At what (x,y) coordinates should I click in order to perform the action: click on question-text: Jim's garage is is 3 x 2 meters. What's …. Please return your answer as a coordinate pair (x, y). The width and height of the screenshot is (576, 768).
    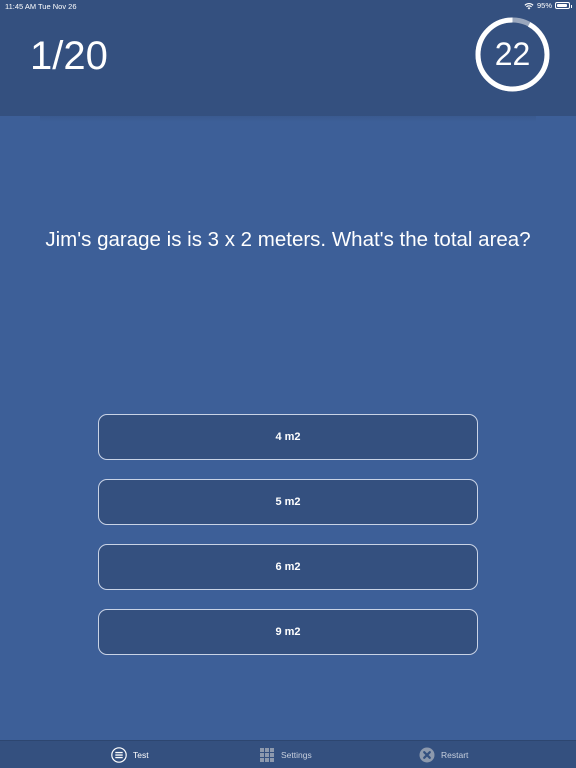
    Looking at the image, I should click on (288, 239).